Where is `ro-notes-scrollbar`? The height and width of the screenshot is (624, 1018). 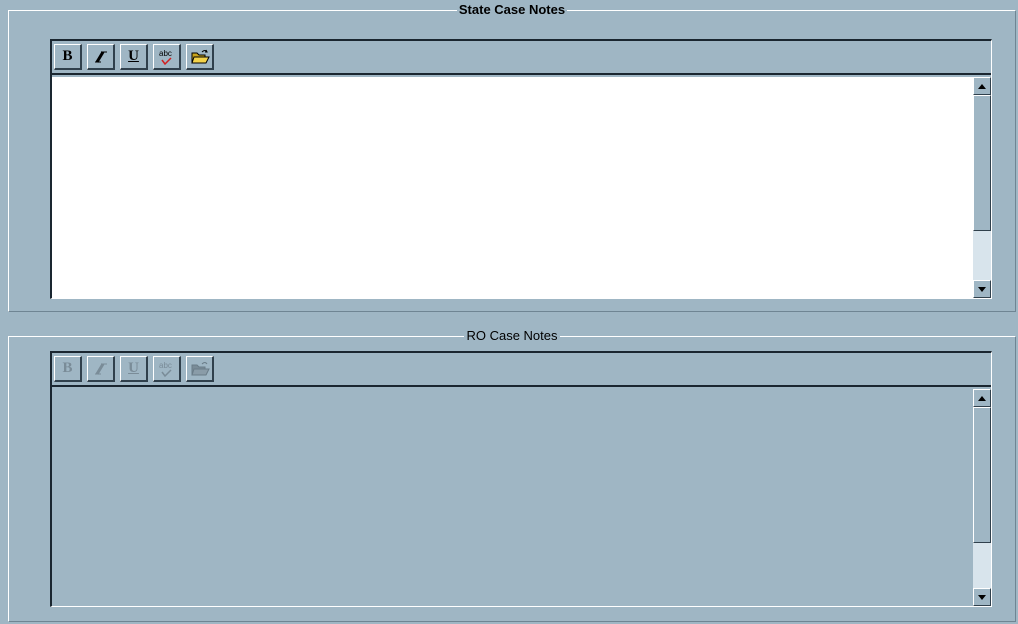
ro-notes-scrollbar is located at coordinates (982, 497).